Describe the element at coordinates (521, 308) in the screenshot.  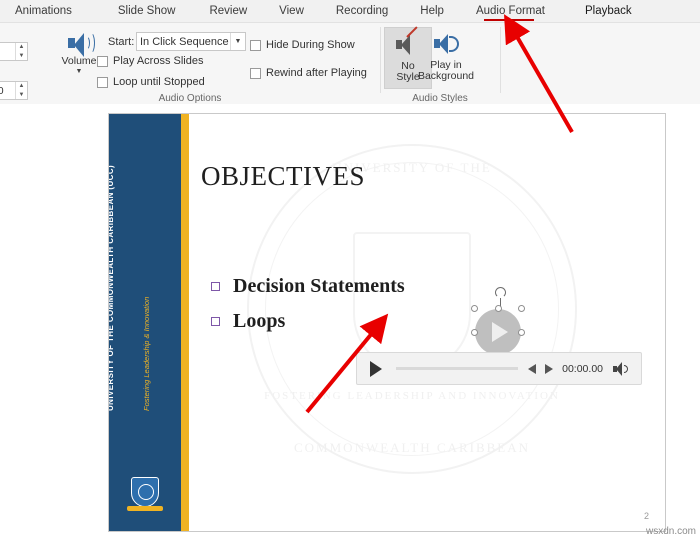
I see `resize-handle-ne` at that location.